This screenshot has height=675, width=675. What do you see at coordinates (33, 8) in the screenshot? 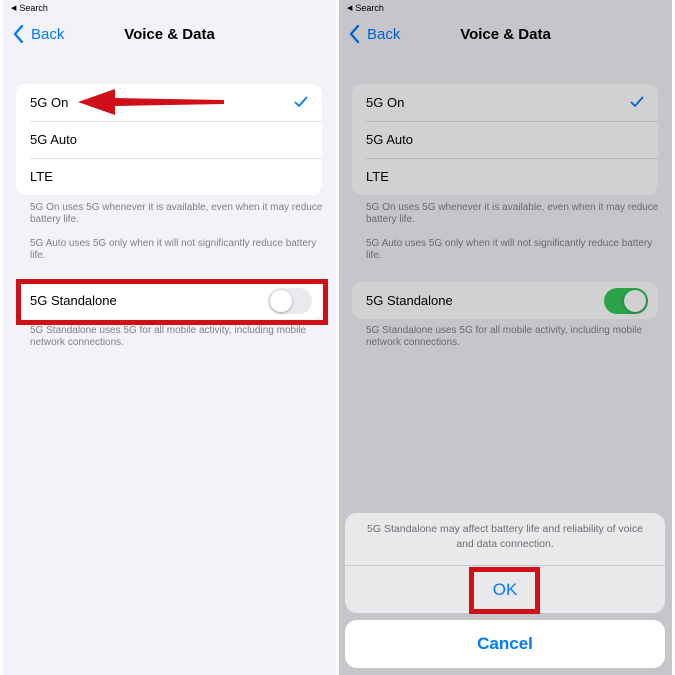
I see `status-back-app-label: Search` at bounding box center [33, 8].